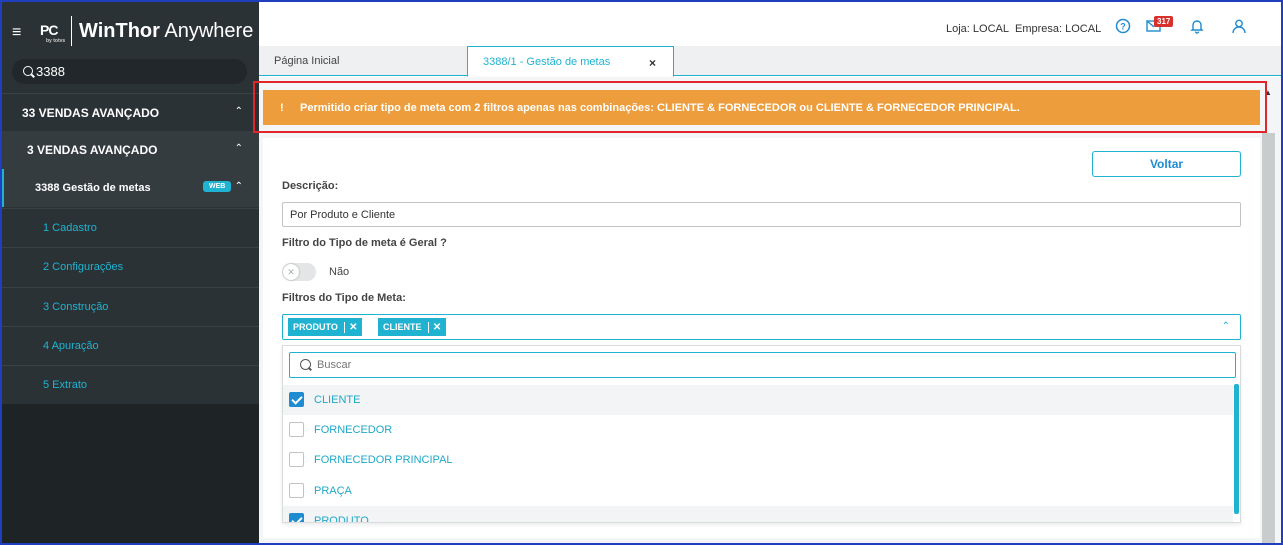 This screenshot has width=1283, height=545. Describe the element at coordinates (1240, 27) in the screenshot. I see `user-icon` at that location.